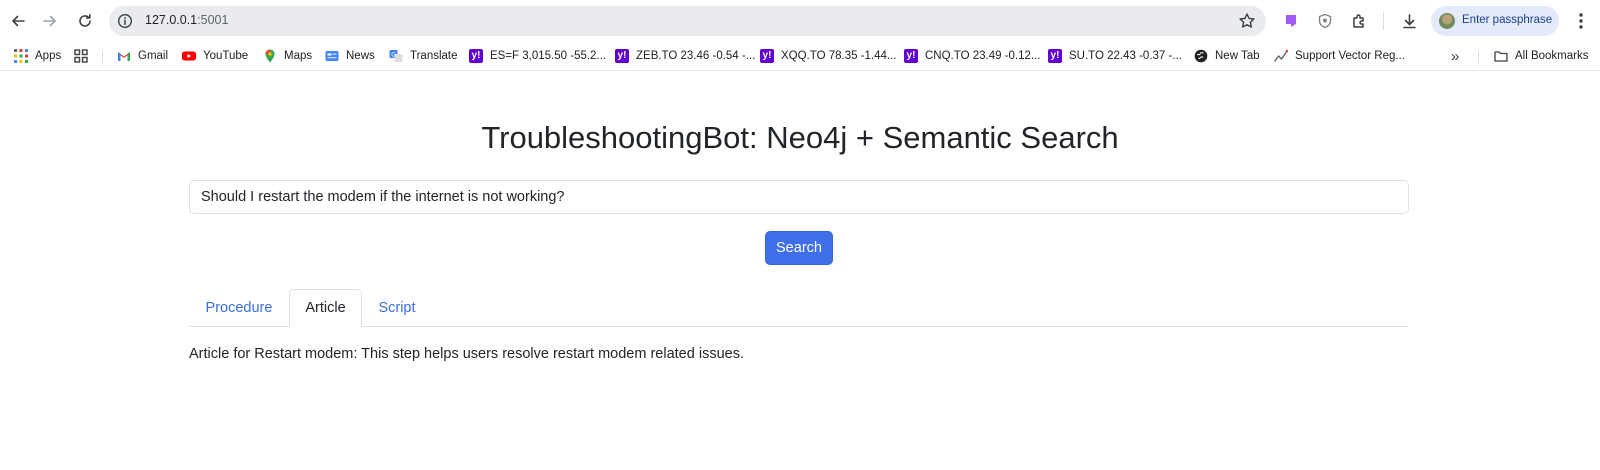 The height and width of the screenshot is (470, 1600). I want to click on bookmark-gmail: Gmail, so click(142, 56).